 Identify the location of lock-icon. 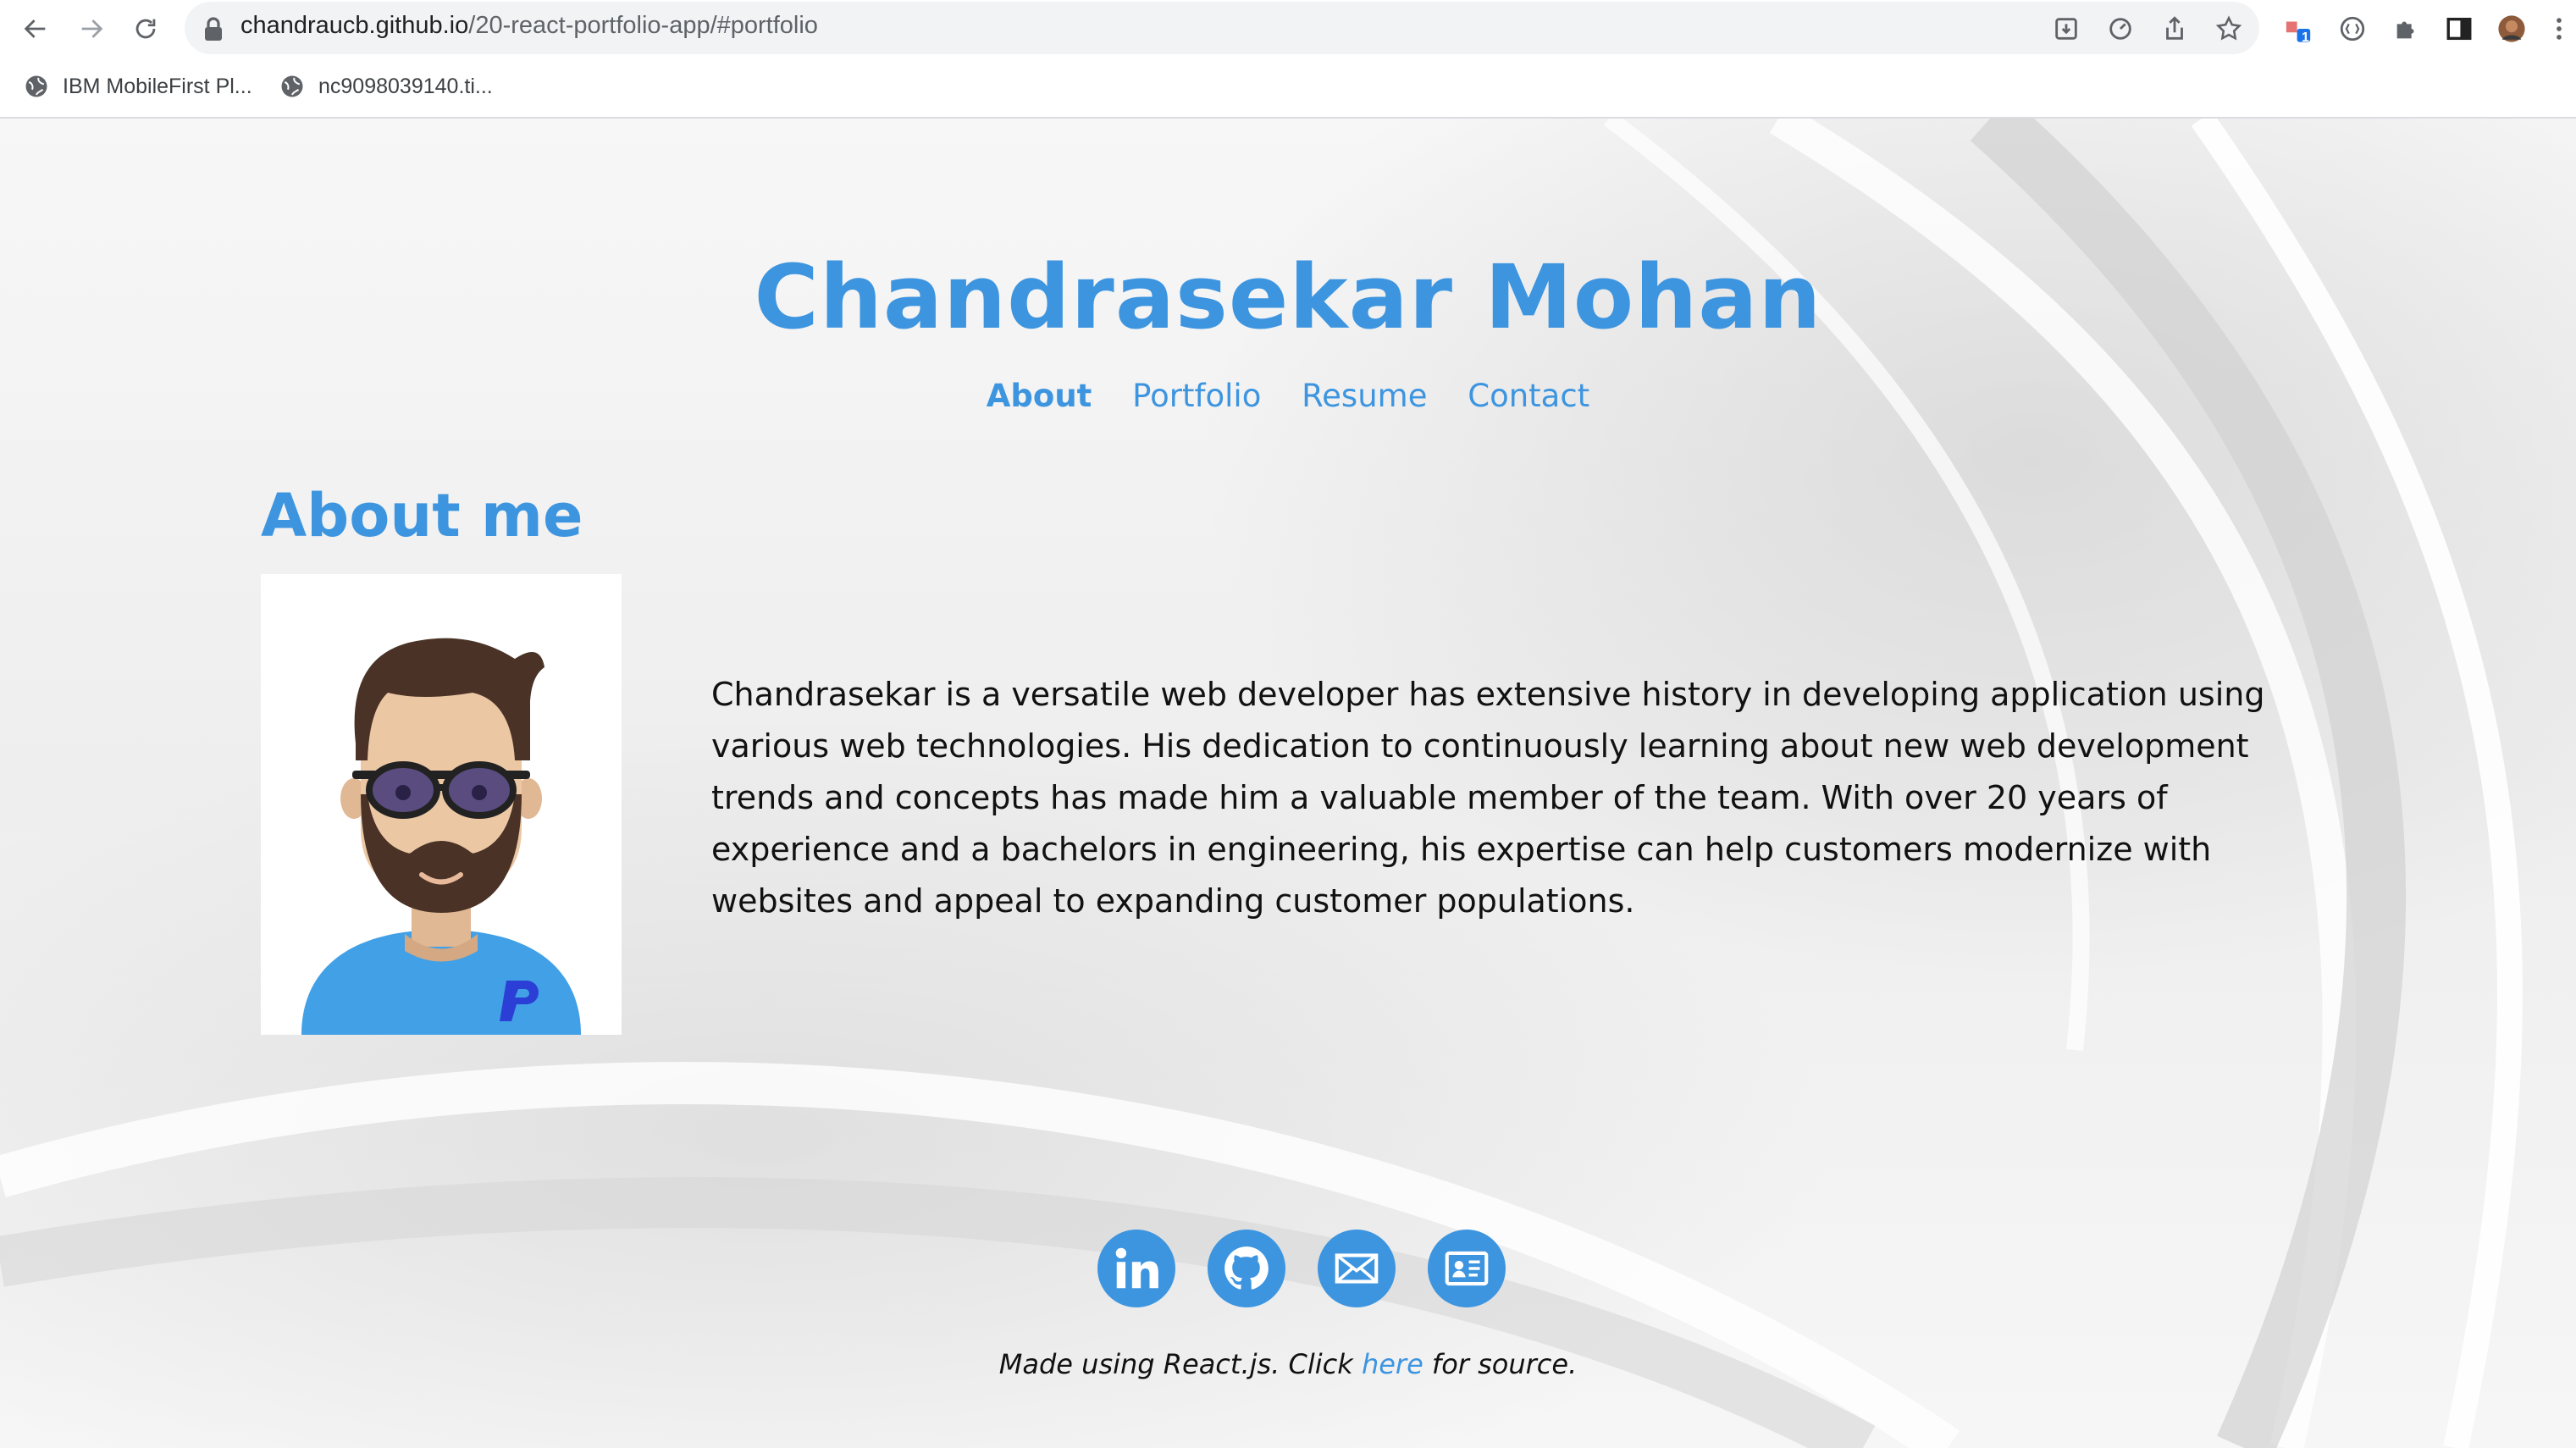
(213, 29).